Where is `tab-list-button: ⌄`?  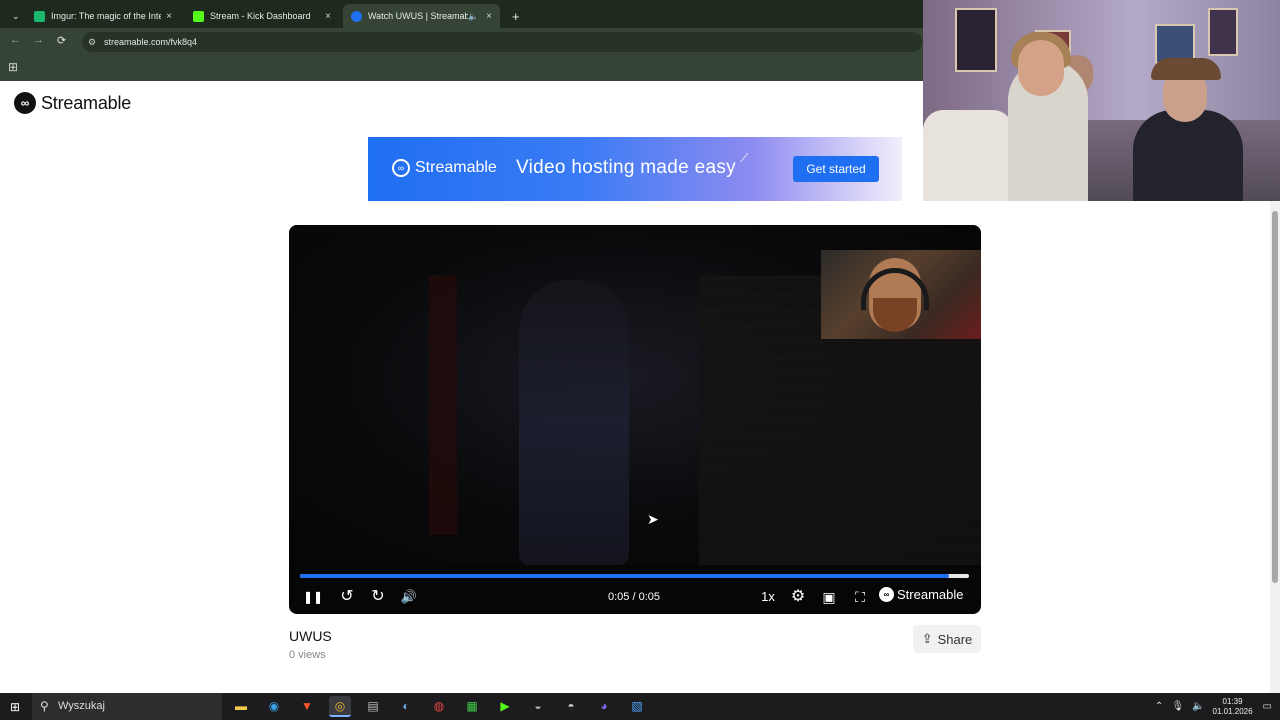
tab-list-button: ⌄ is located at coordinates (16, 16).